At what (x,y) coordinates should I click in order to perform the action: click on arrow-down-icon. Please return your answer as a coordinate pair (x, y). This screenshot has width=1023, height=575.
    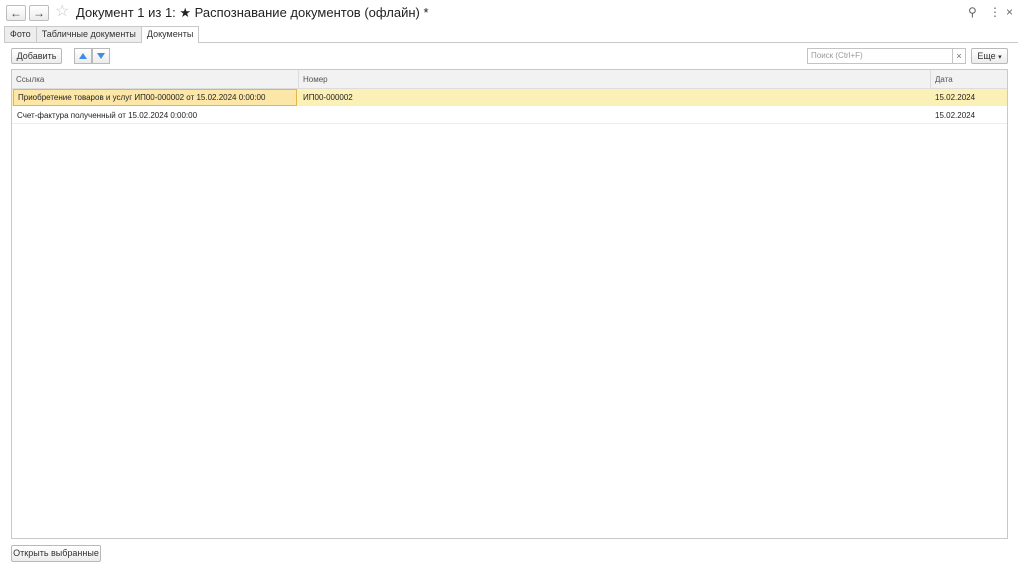
    Looking at the image, I should click on (101, 56).